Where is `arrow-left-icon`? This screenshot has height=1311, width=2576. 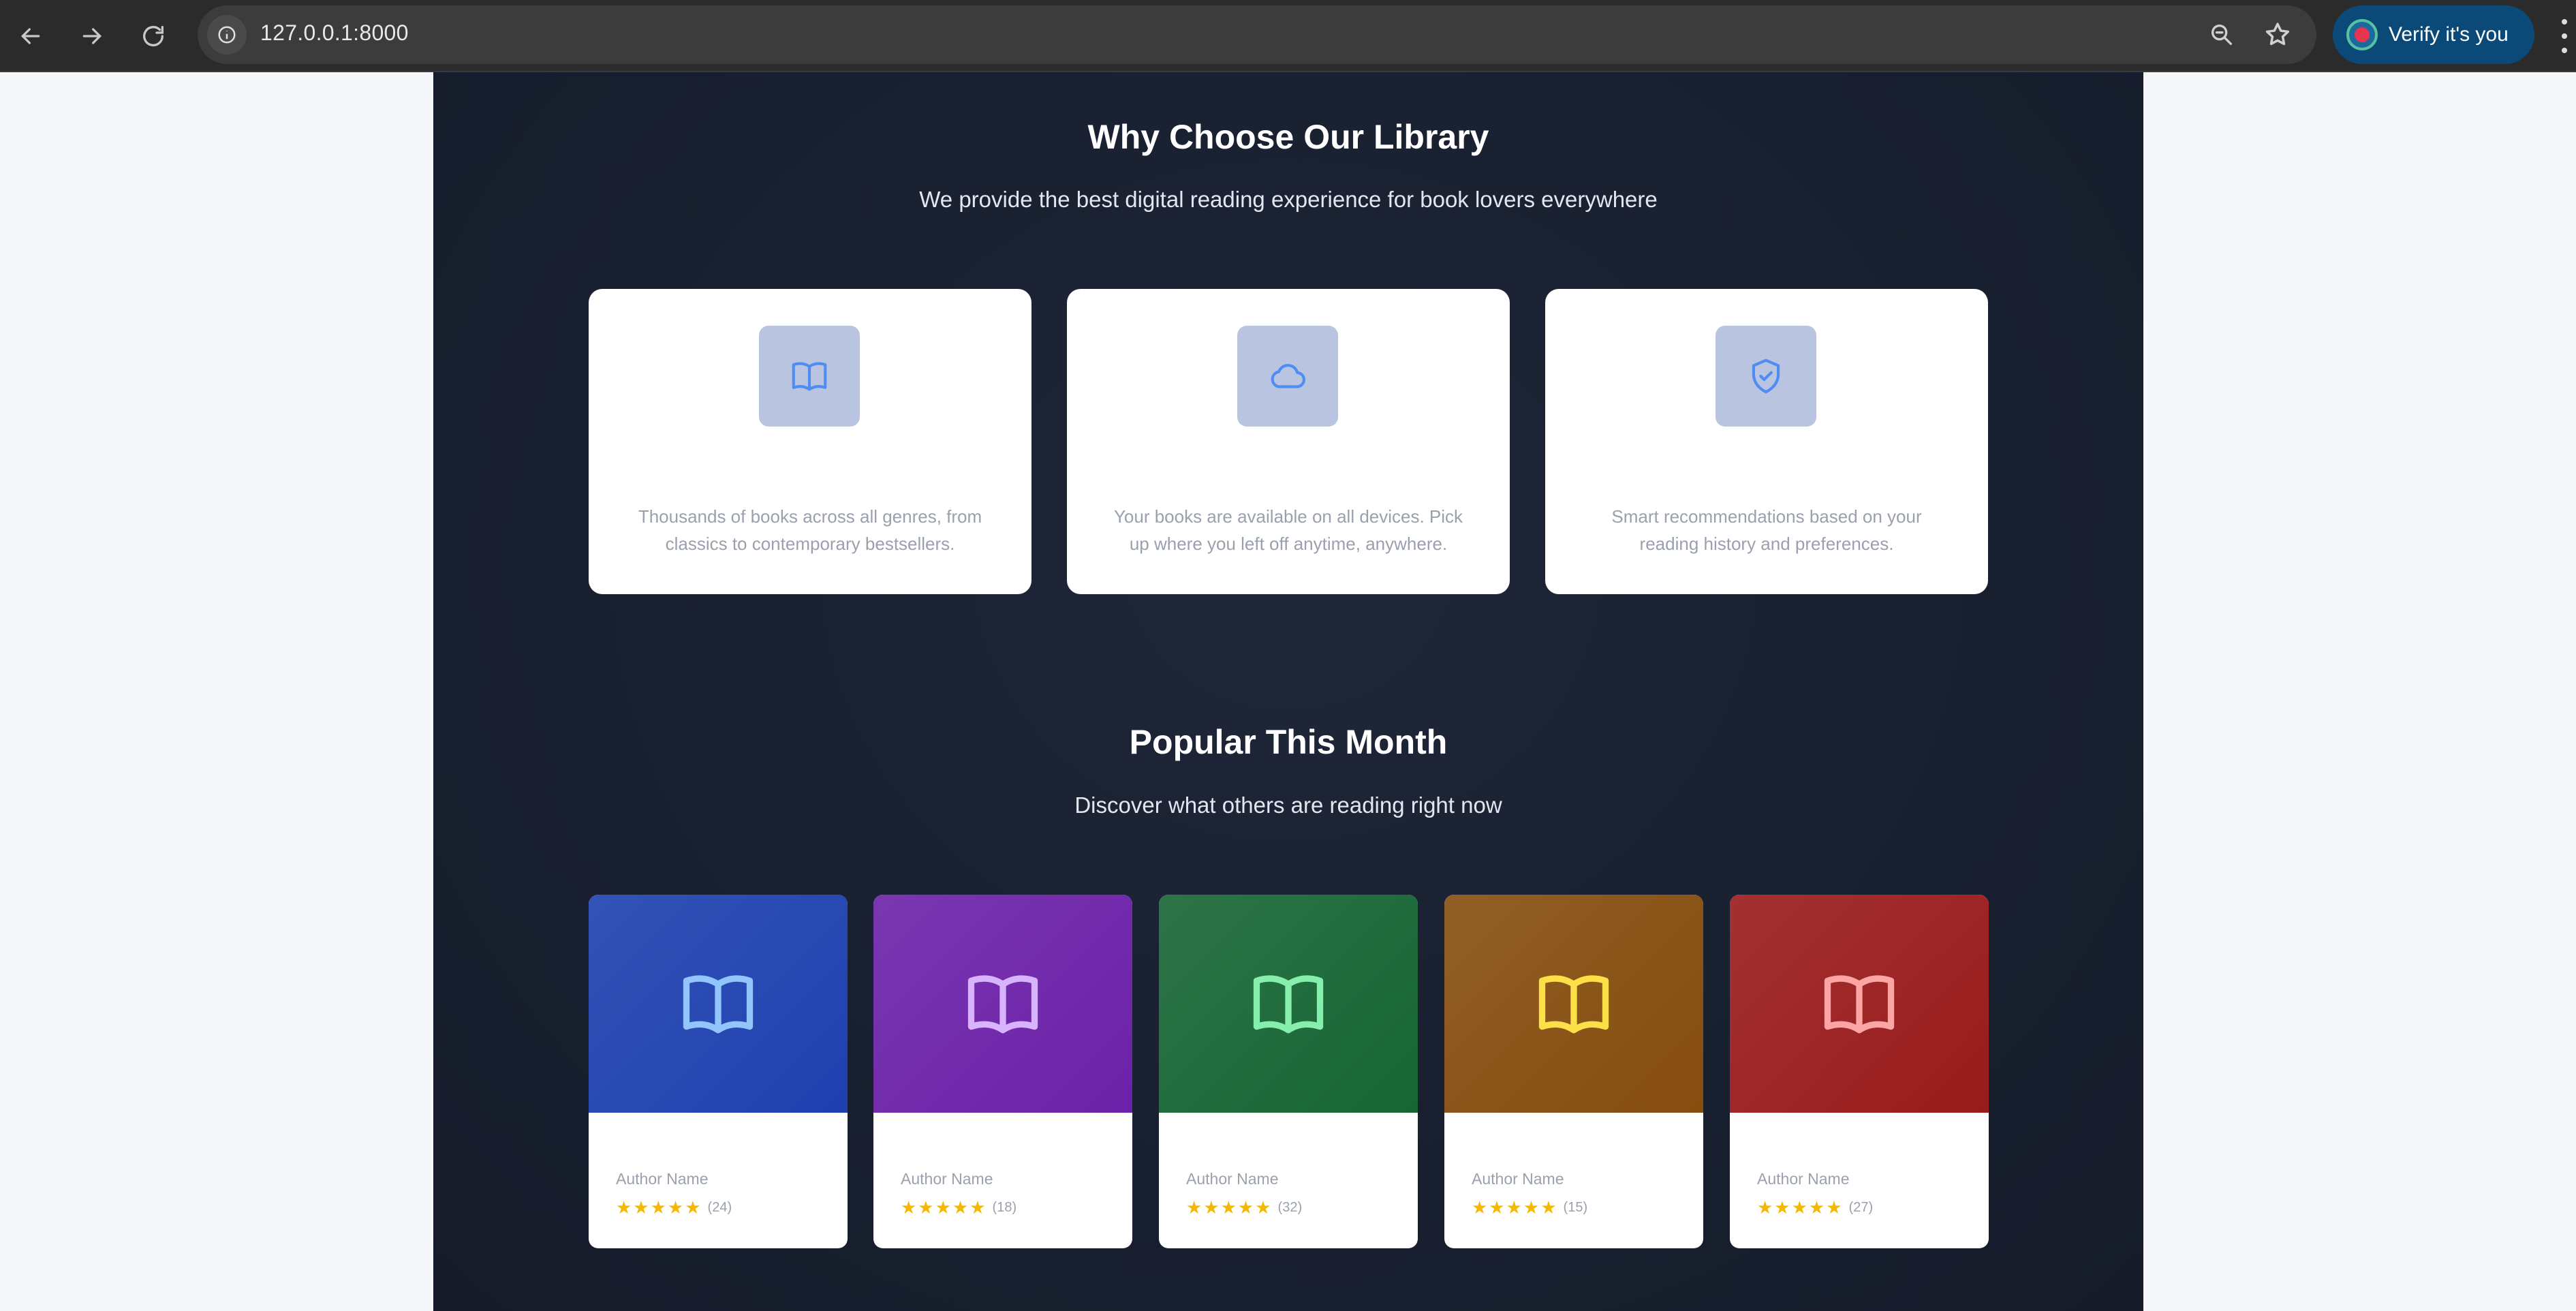
arrow-left-icon is located at coordinates (30, 36).